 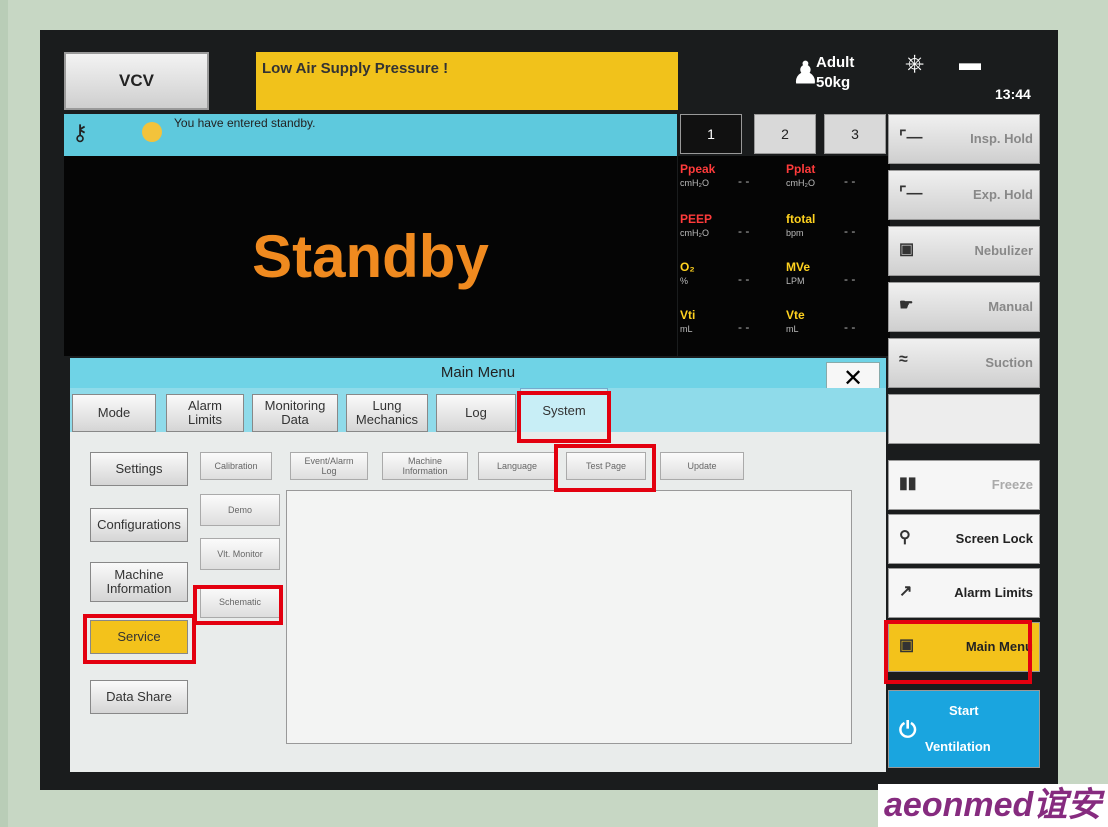 What do you see at coordinates (236, 466) in the screenshot?
I see `subtab-calibration: Calibration` at bounding box center [236, 466].